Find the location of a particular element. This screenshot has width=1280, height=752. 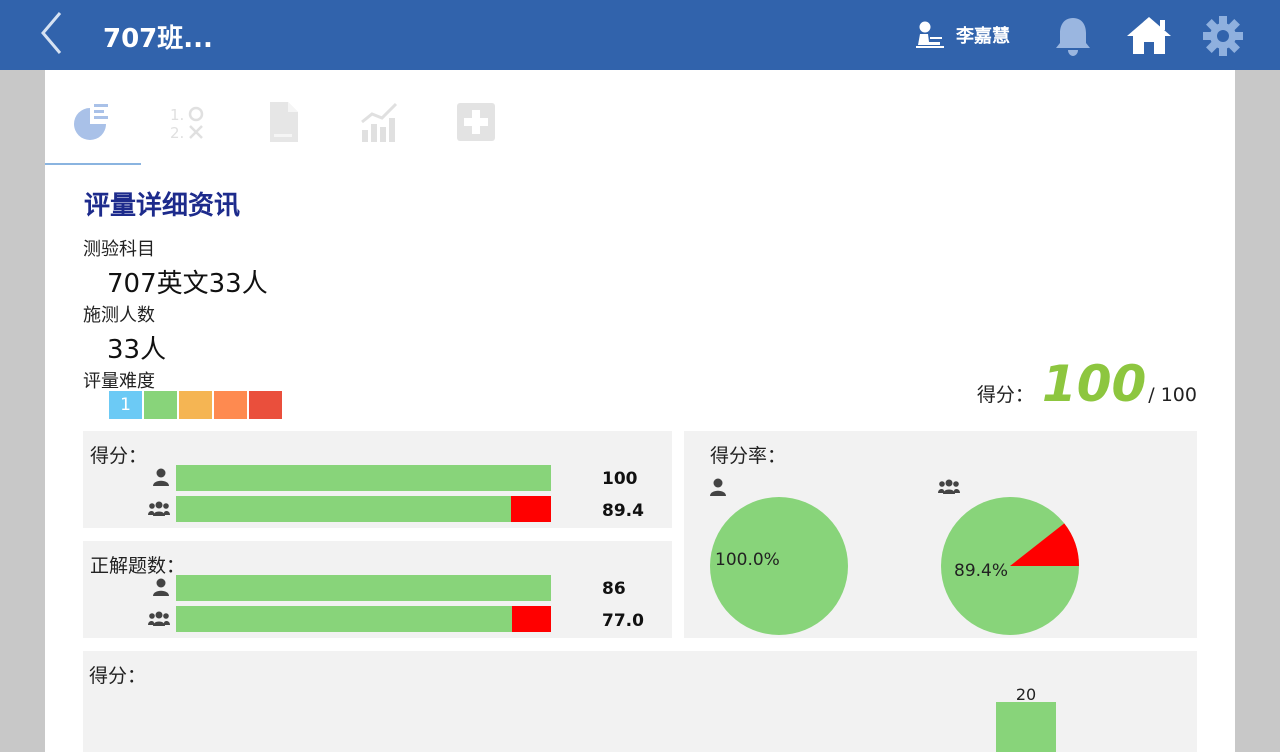

section-title: 评量详细资讯 is located at coordinates (162, 206).